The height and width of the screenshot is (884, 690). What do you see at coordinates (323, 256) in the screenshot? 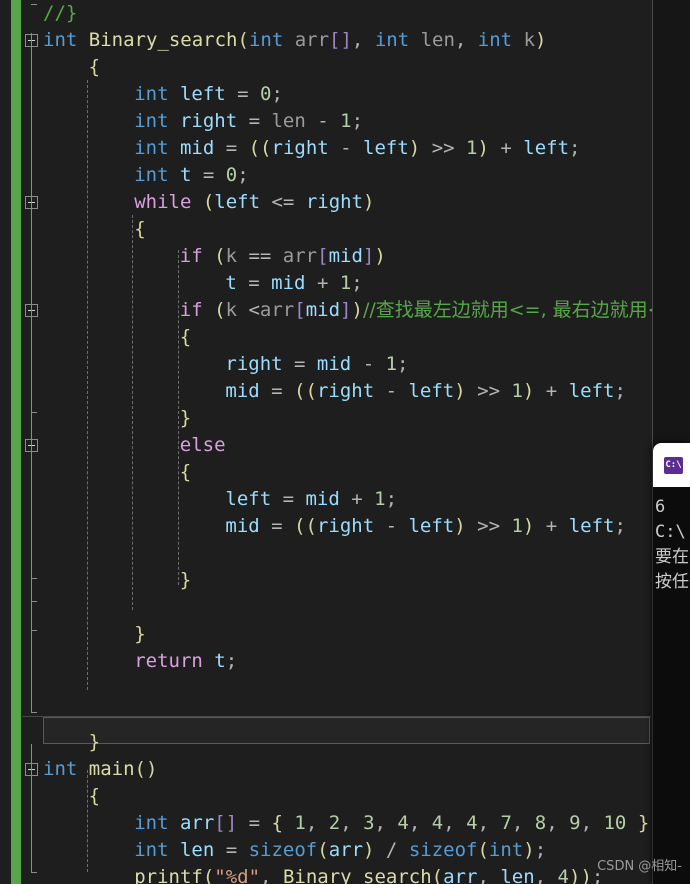
I see `code-token: [` at bounding box center [323, 256].